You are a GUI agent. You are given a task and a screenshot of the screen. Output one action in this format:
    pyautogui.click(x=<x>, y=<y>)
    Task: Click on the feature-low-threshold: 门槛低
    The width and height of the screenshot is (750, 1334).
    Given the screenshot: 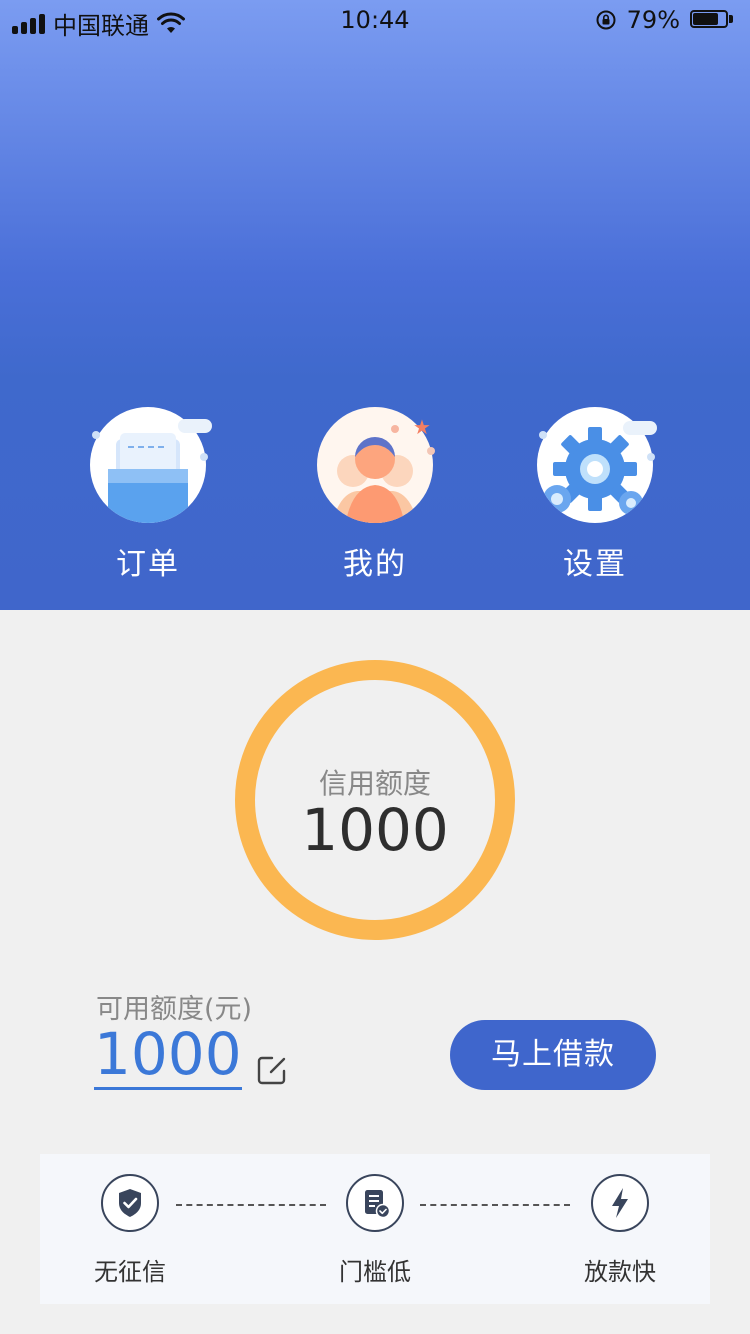 What is the action you would take?
    pyautogui.click(x=375, y=1230)
    